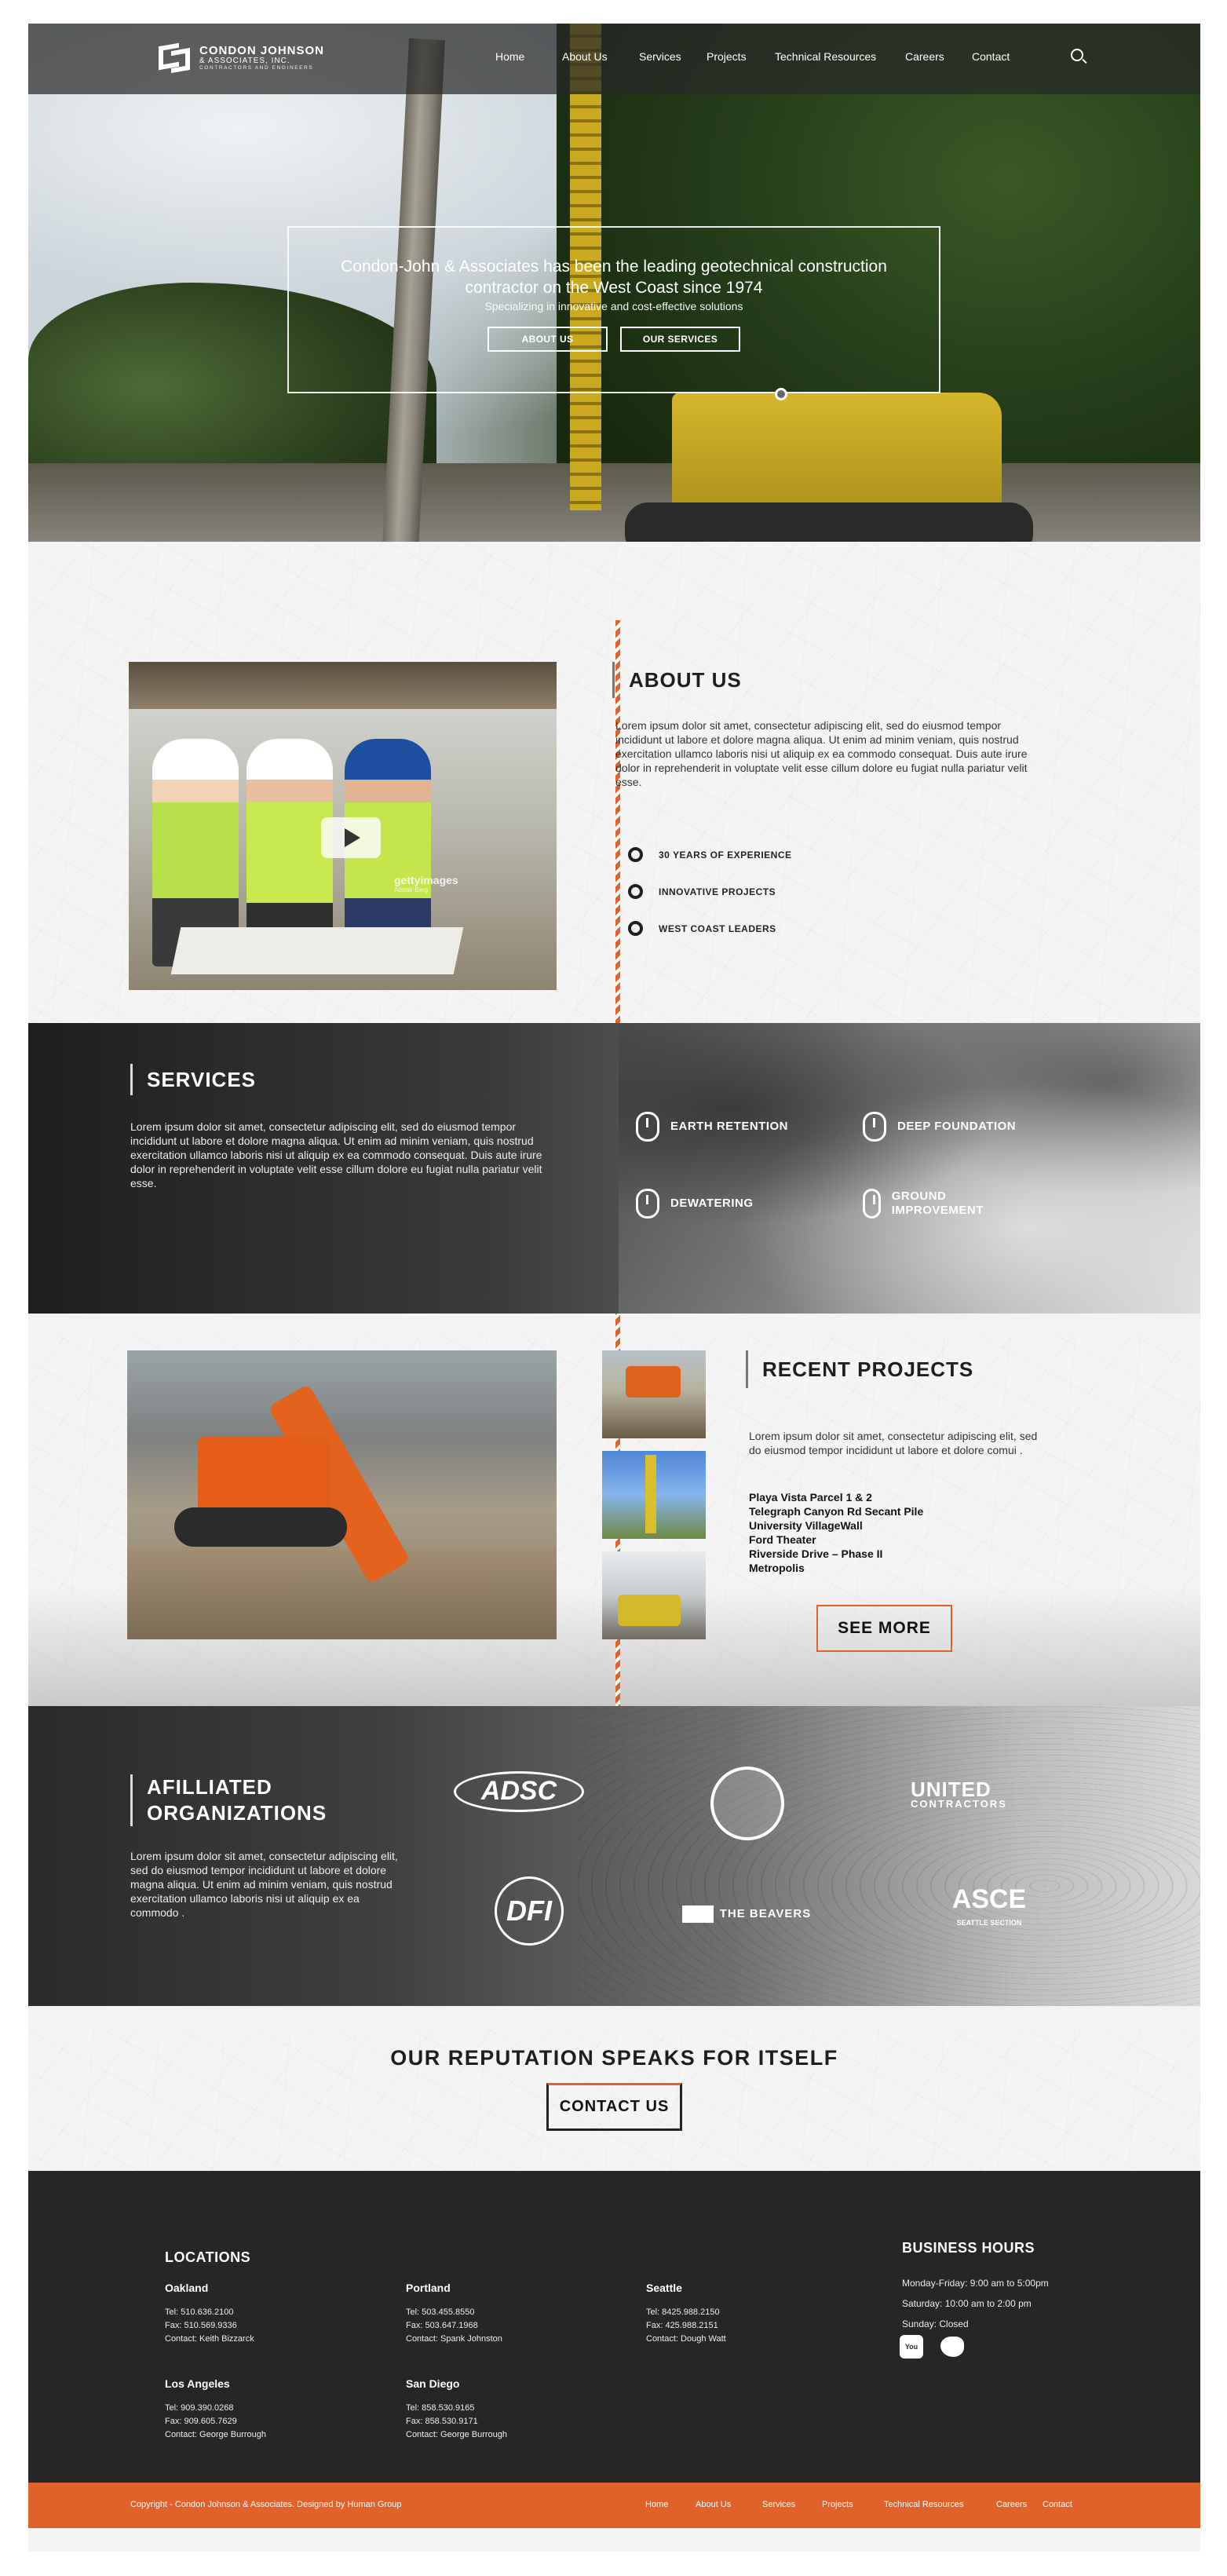  I want to click on project-link: Ford Theater, so click(836, 1540).